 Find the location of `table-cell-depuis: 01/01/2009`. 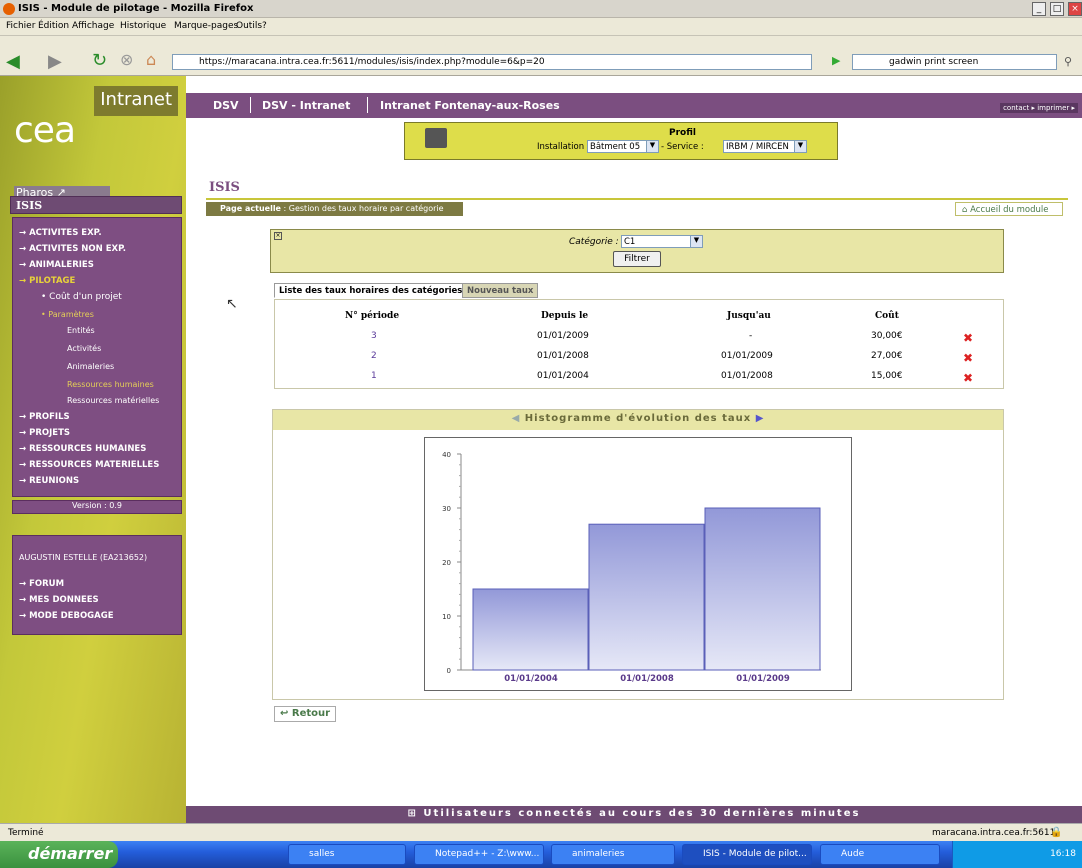

table-cell-depuis: 01/01/2009 is located at coordinates (563, 336).